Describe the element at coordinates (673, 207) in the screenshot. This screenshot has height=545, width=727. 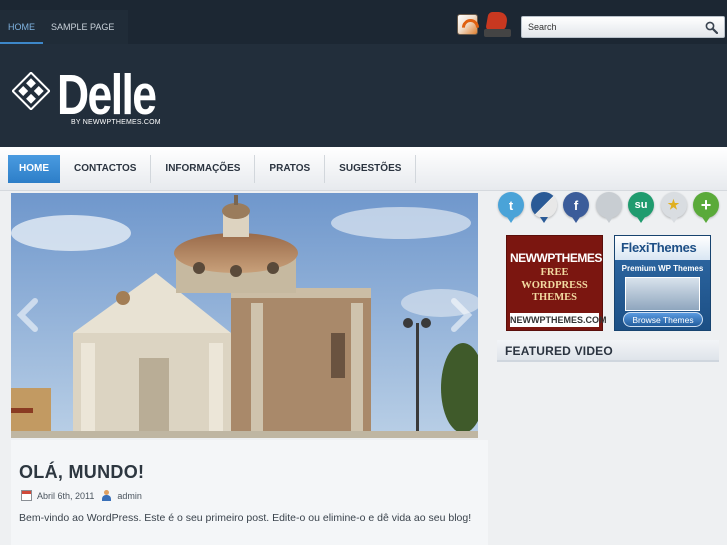
I see `favorite-star-icon: ★` at that location.